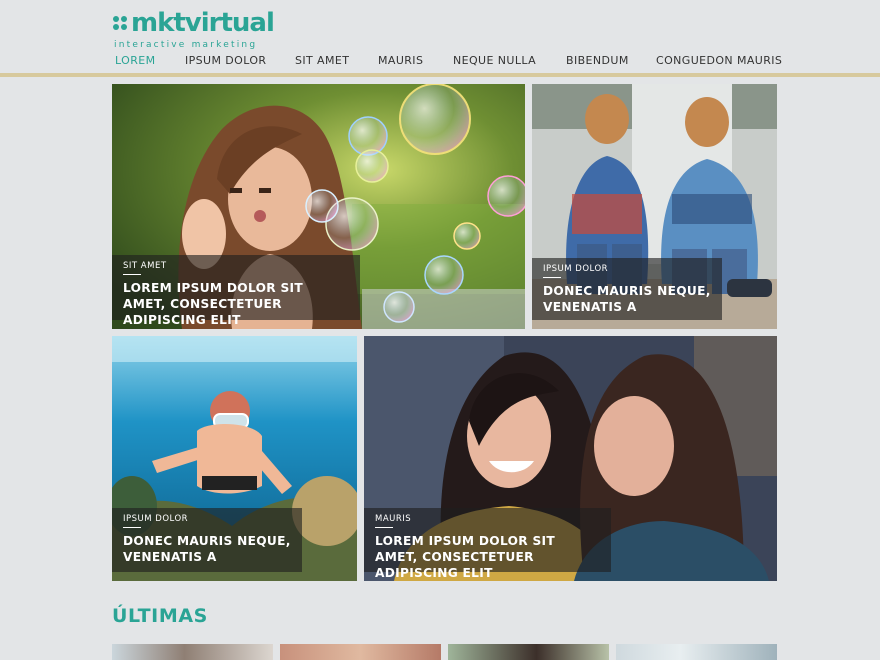 This screenshot has width=880, height=660. I want to click on logo-dots-icon, so click(121, 23).